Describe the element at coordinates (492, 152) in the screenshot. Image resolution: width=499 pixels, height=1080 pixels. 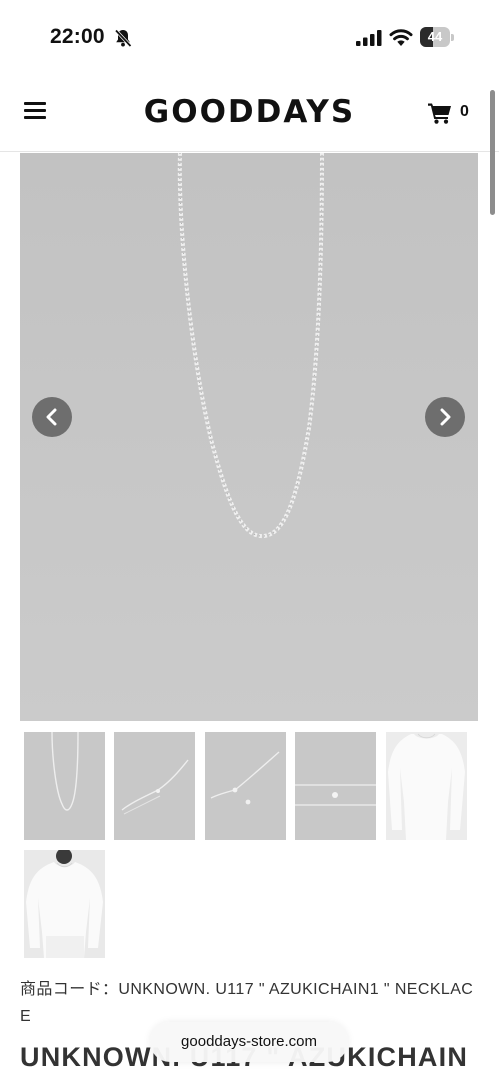
I see `page-scrollbar` at that location.